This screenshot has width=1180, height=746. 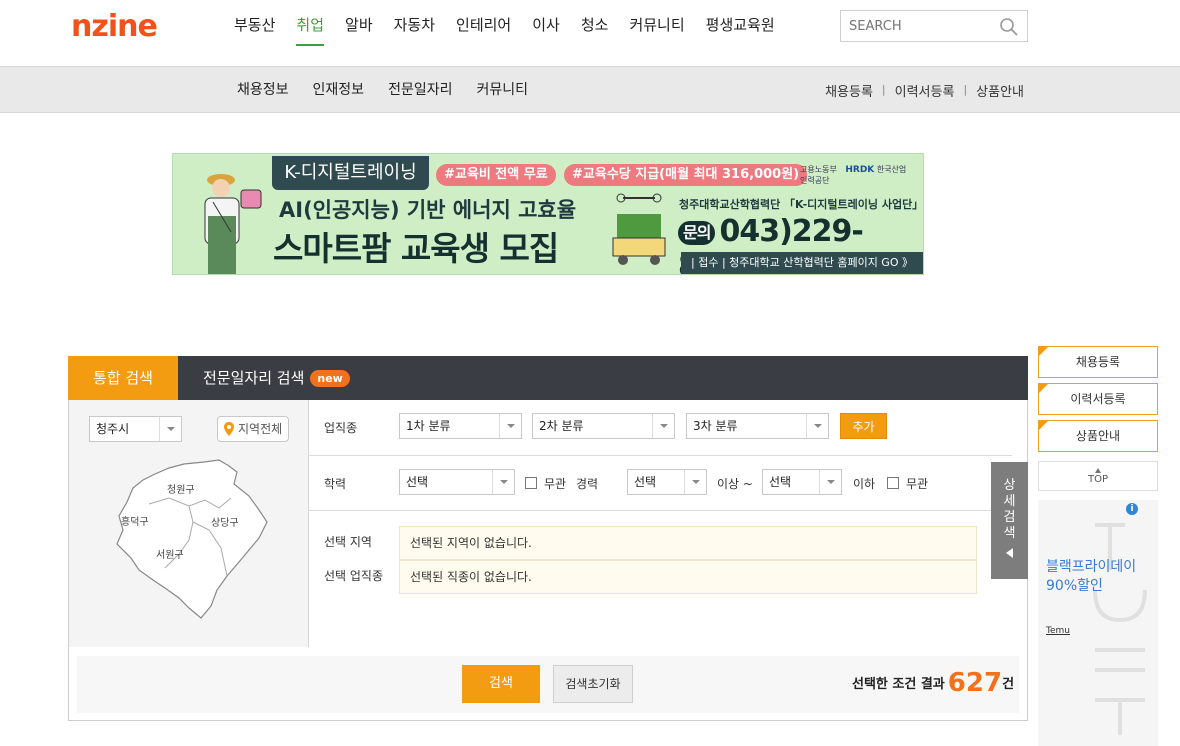 What do you see at coordinates (802, 482) in the screenshot?
I see `career-max-select: 선택` at bounding box center [802, 482].